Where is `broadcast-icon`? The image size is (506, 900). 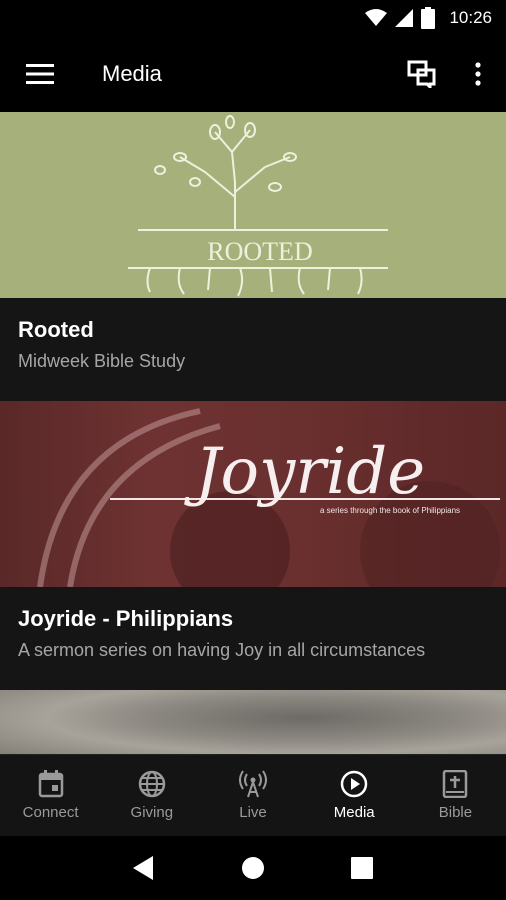 broadcast-icon is located at coordinates (253, 784).